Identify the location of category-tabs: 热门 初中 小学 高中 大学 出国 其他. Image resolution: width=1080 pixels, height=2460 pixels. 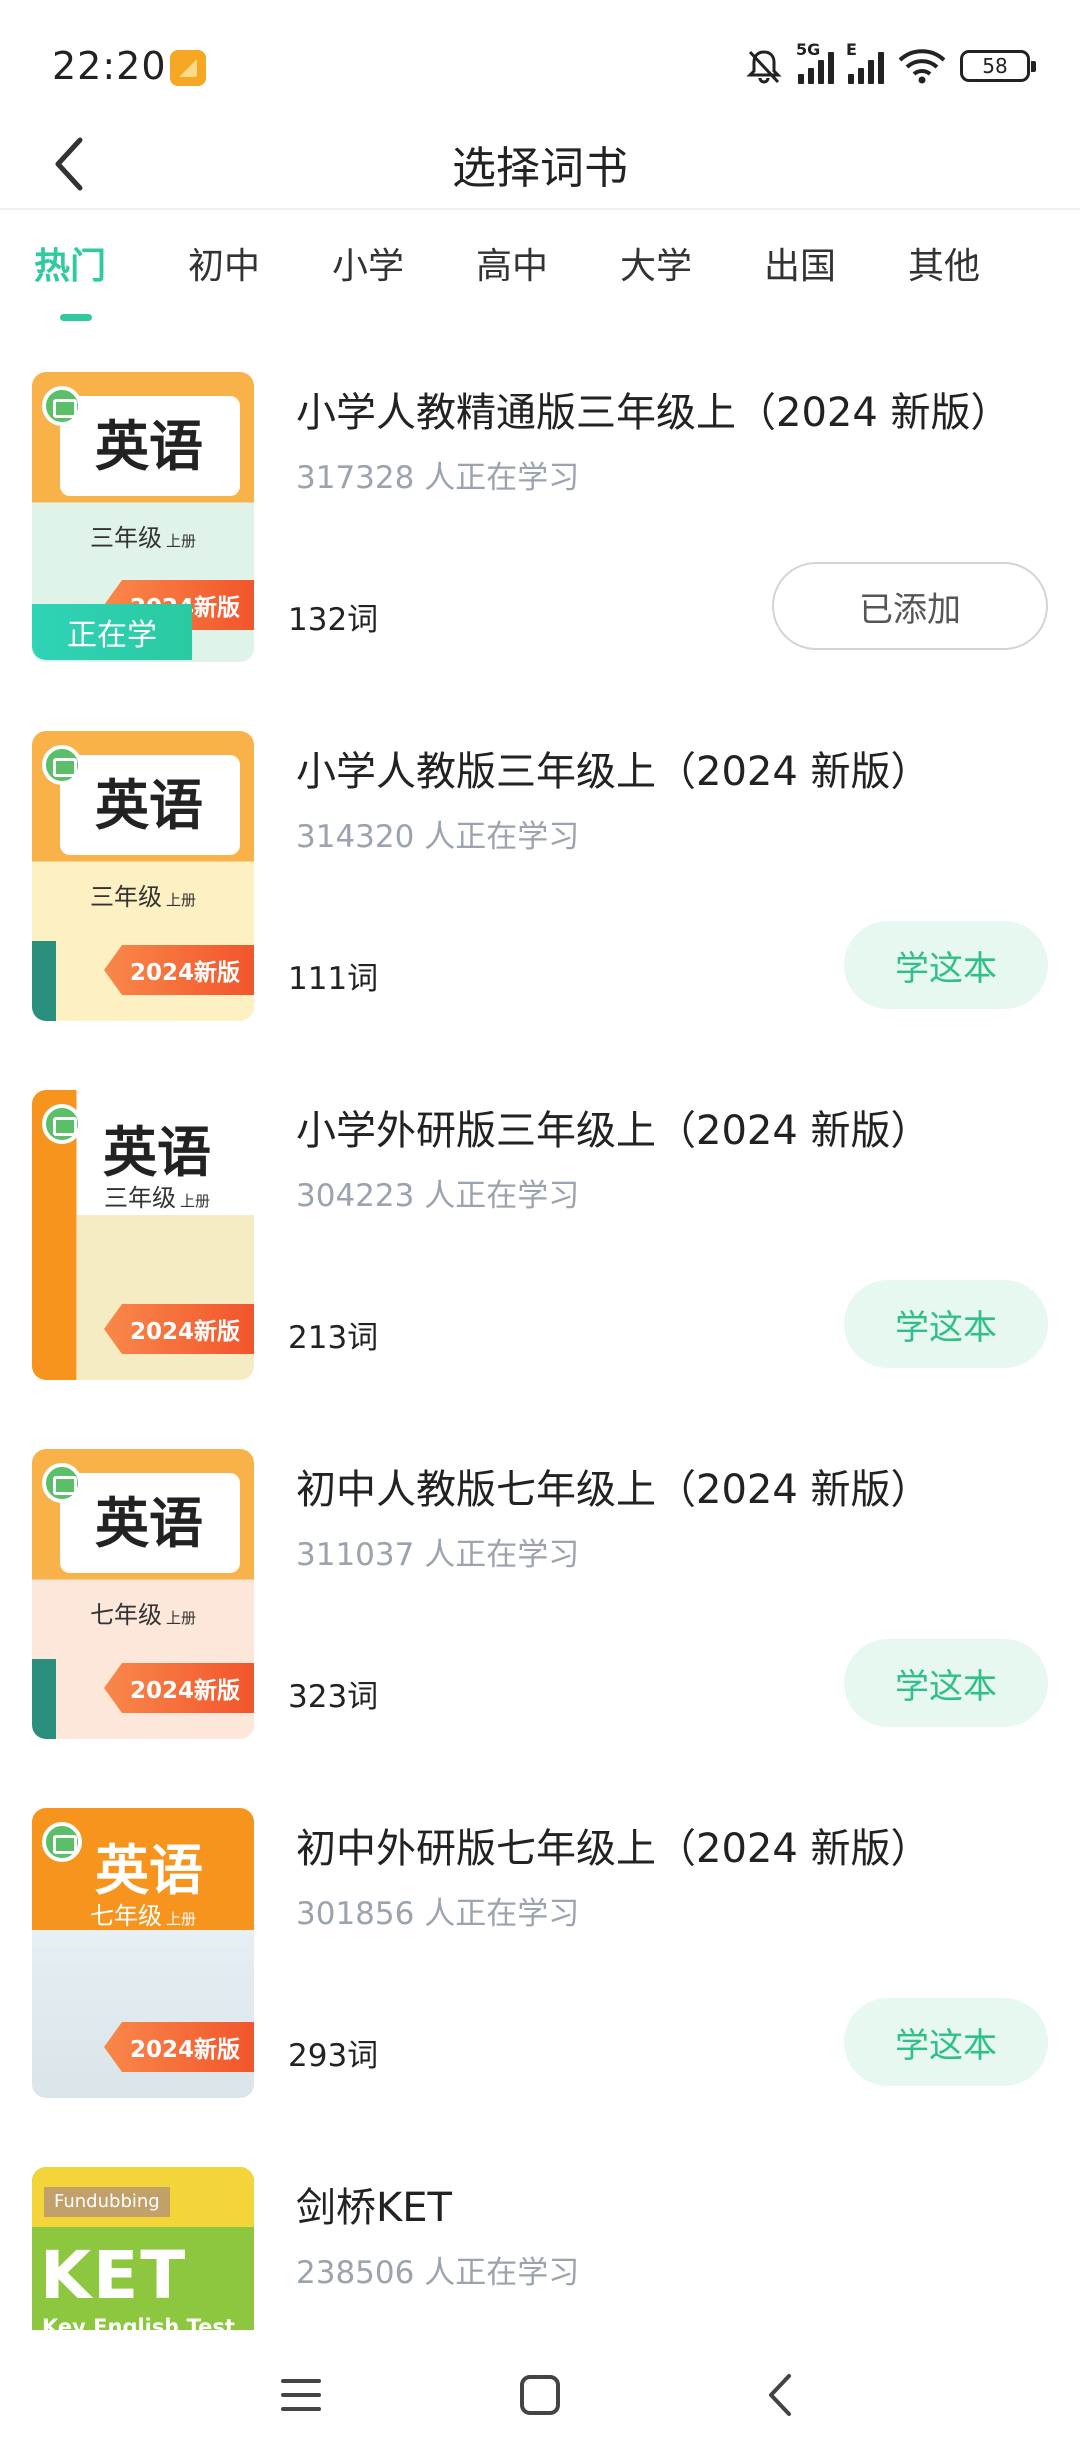
(540, 277).